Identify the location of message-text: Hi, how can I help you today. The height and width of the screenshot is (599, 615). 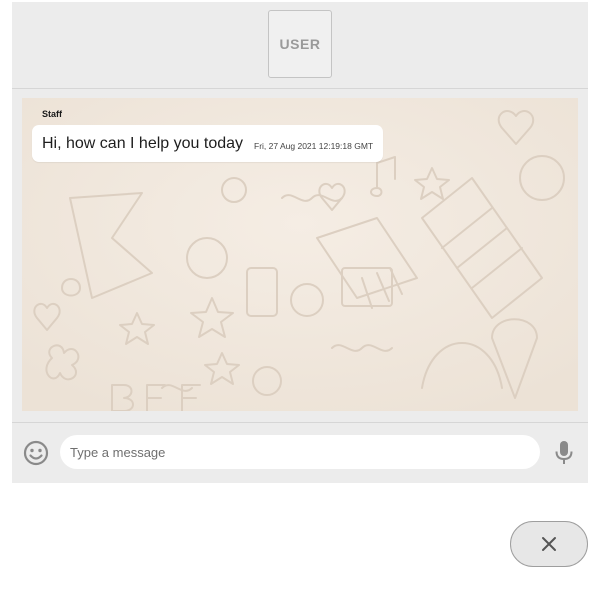
(143, 143).